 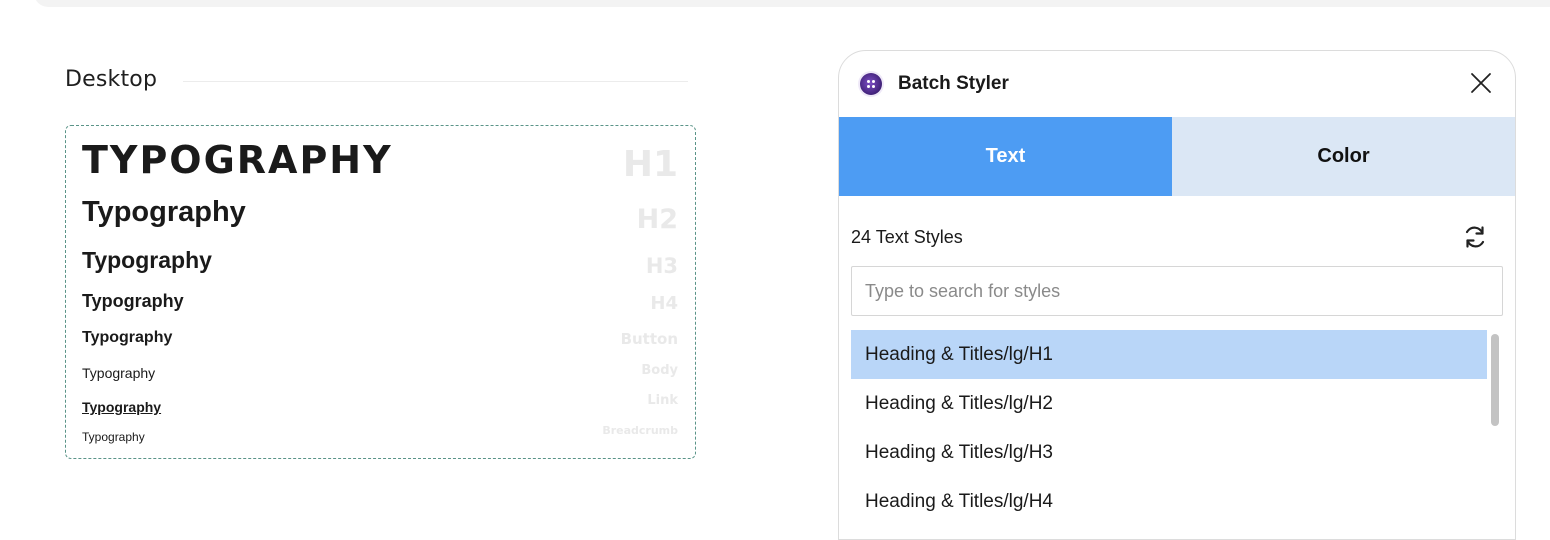 What do you see at coordinates (147, 260) in the screenshot?
I see `sample-h3: Typography` at bounding box center [147, 260].